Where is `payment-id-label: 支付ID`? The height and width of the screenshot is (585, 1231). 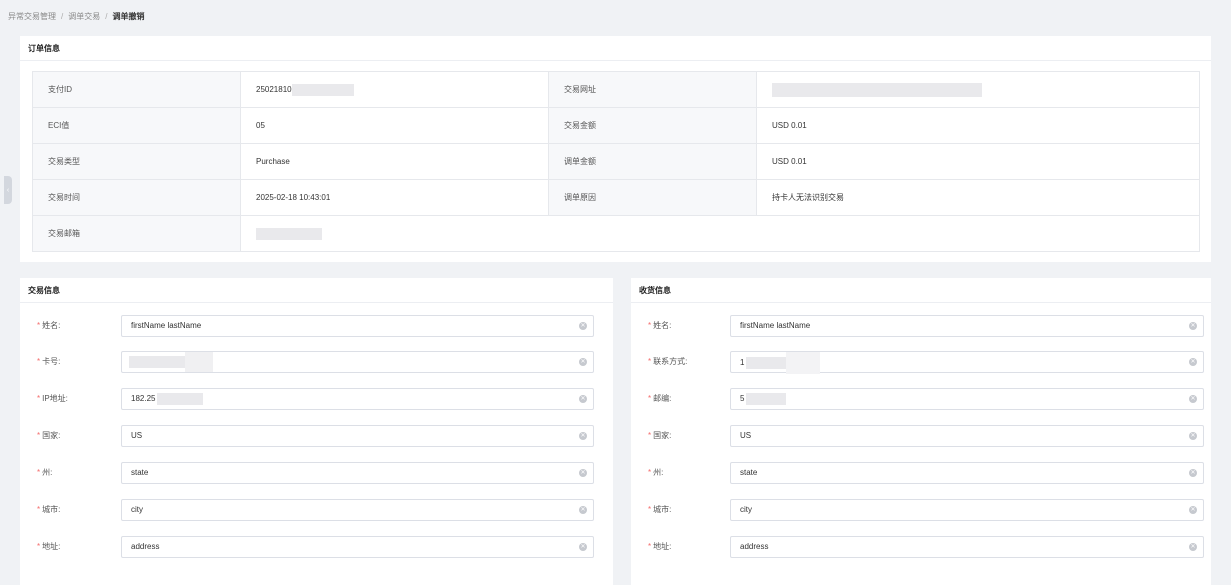 payment-id-label: 支付ID is located at coordinates (136, 89).